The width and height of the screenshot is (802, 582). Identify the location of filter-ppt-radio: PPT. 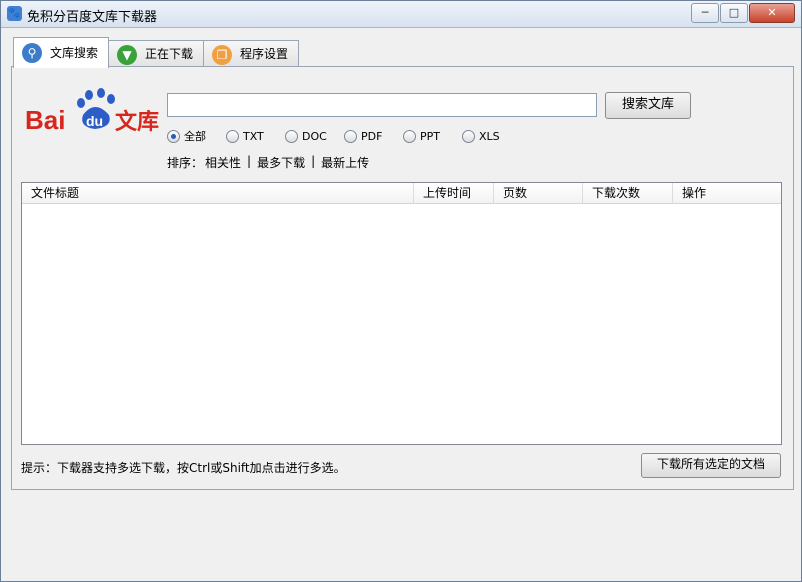
(432, 136).